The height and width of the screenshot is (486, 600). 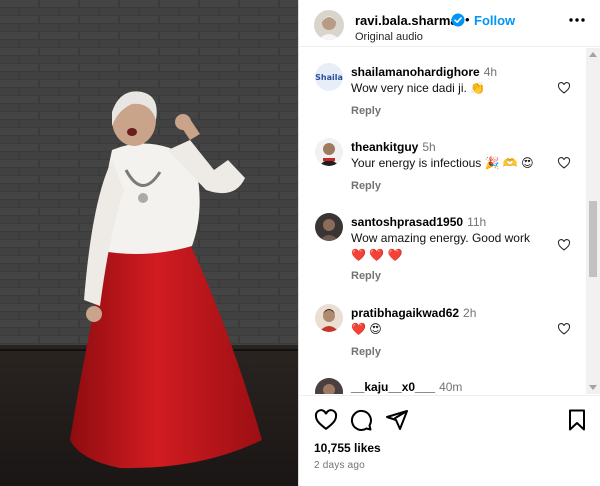 I want to click on comments-scrollbar, so click(x=593, y=221).